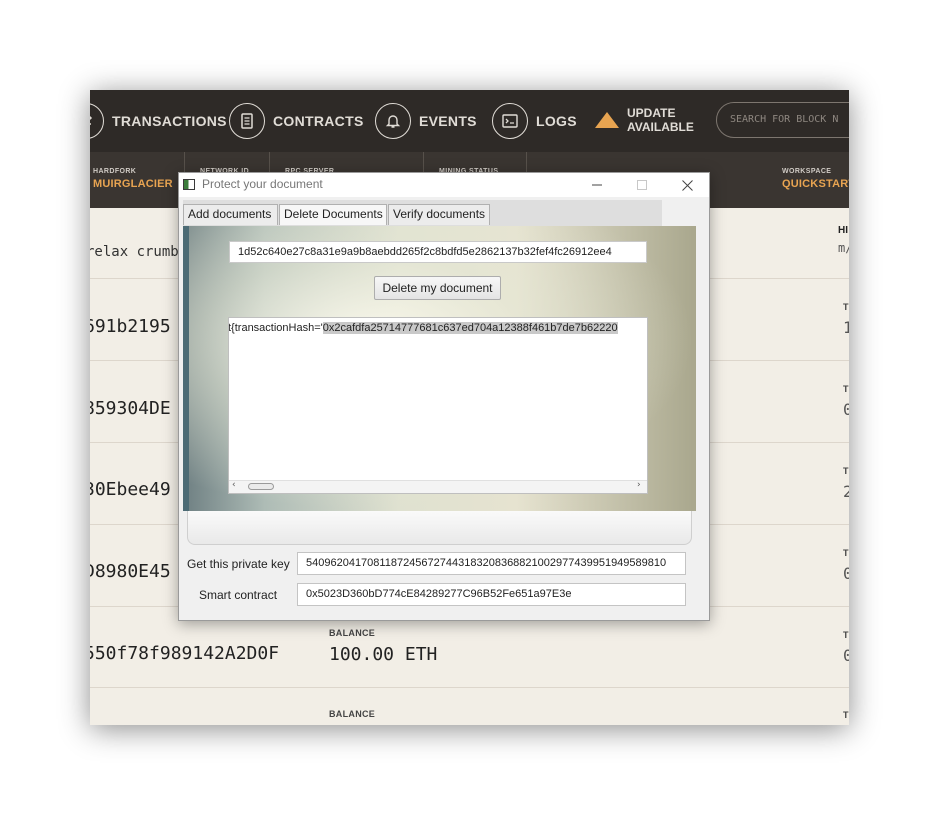 The width and height of the screenshot is (939, 815). I want to click on close-icon, so click(687, 185).